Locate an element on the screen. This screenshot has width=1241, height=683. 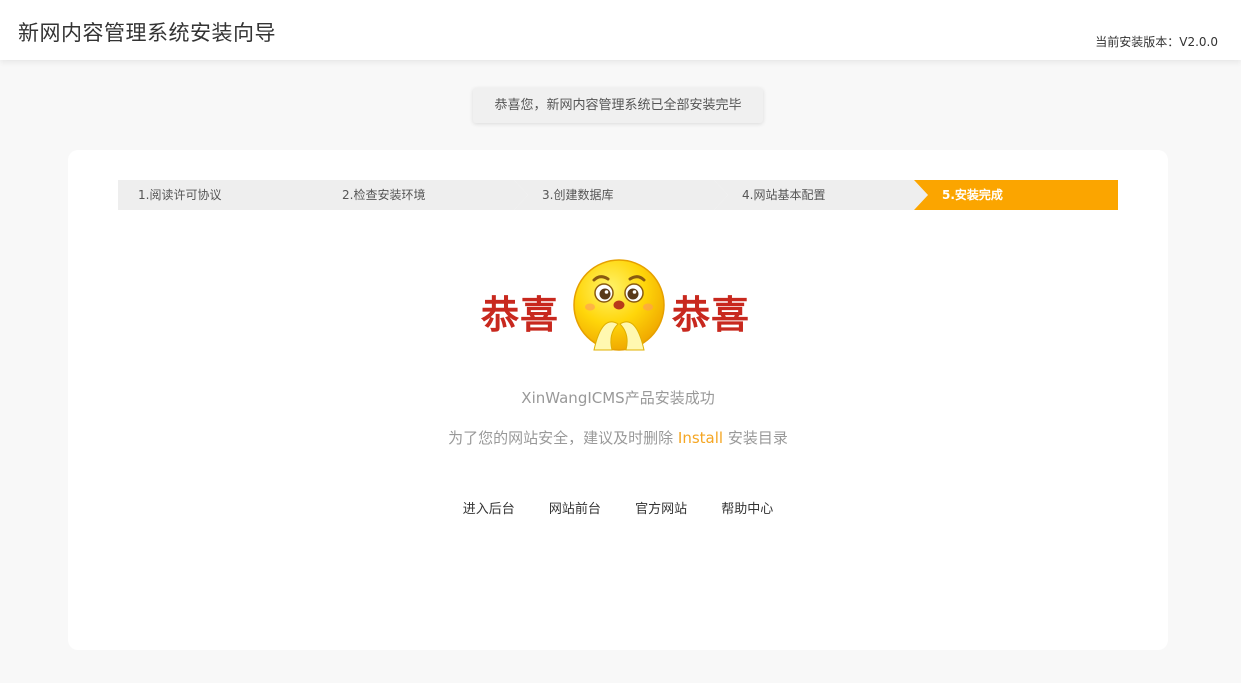
version-info: 当前安装版本：V2.0.0 is located at coordinates (1156, 41).